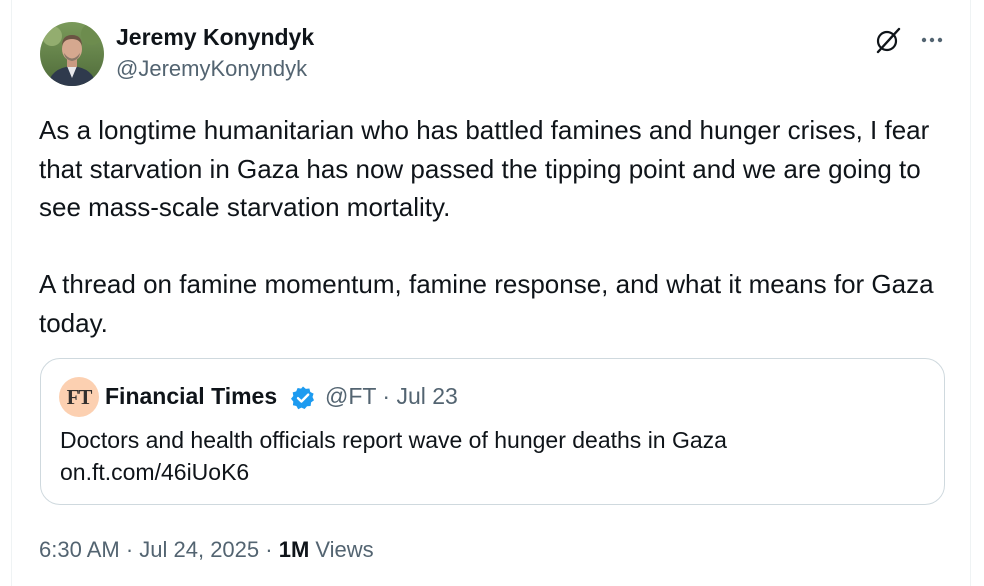  Describe the element at coordinates (211, 69) in the screenshot. I see `author-handle: @JeremyKonyndyk` at that location.